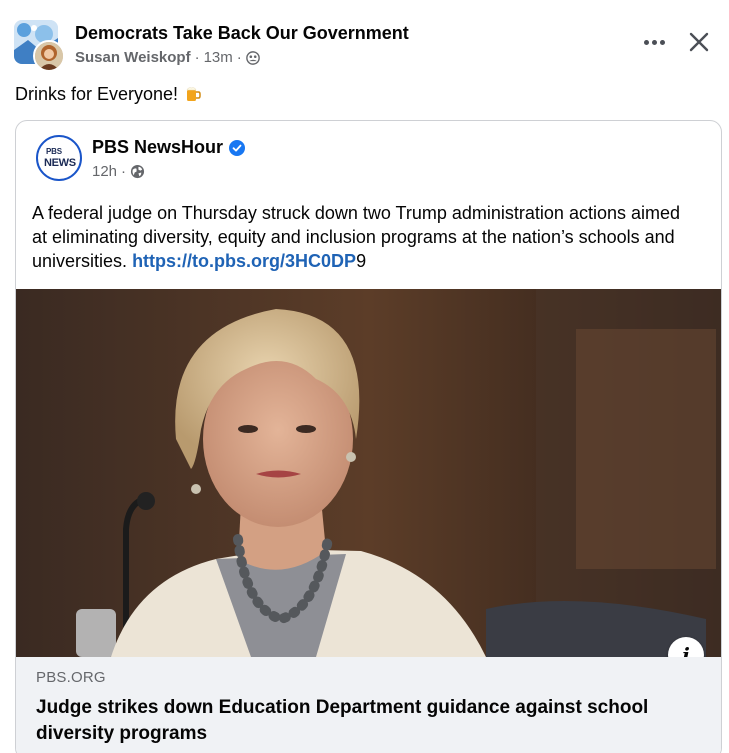 The width and height of the screenshot is (729, 753). I want to click on post-message-text: Drinks for Everyone!, so click(97, 94).